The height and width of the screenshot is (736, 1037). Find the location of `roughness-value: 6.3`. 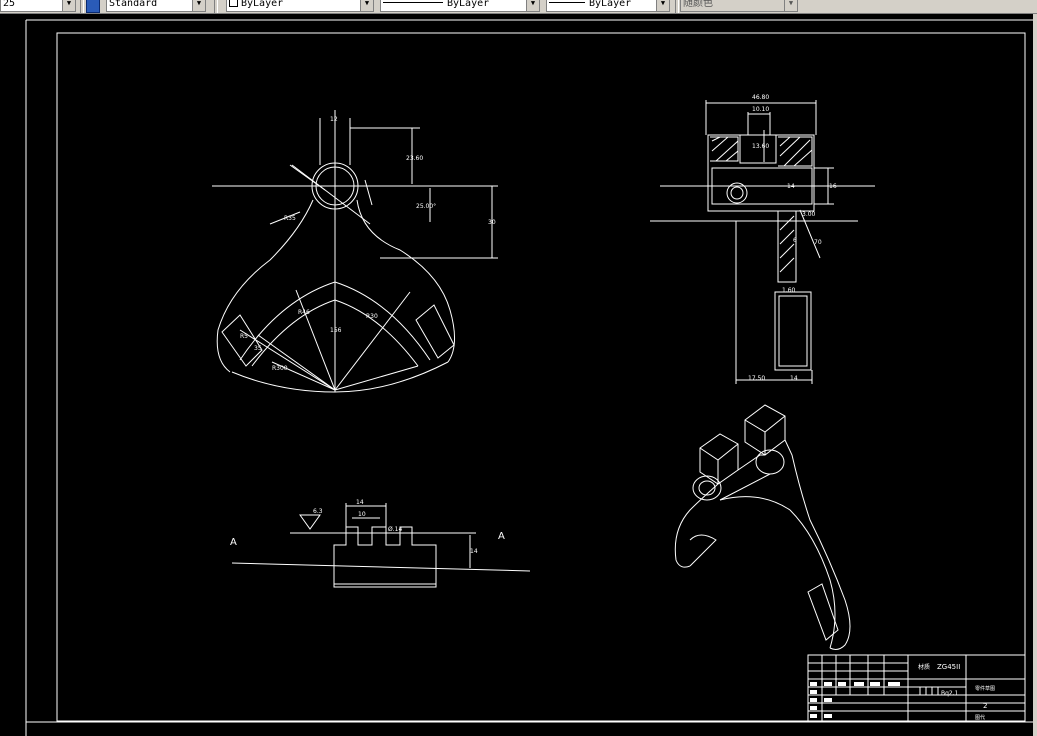

roughness-value: 6.3 is located at coordinates (318, 511).